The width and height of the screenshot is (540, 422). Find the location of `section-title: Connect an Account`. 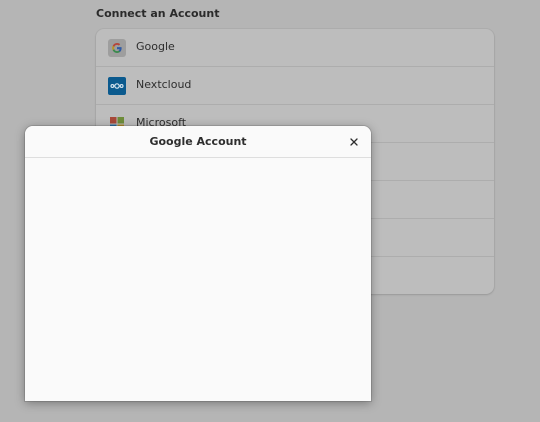

section-title: Connect an Account is located at coordinates (158, 13).